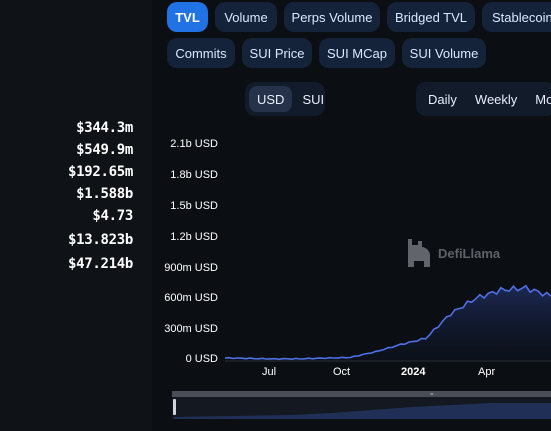  I want to click on stat-value: $4.73, so click(112, 216).